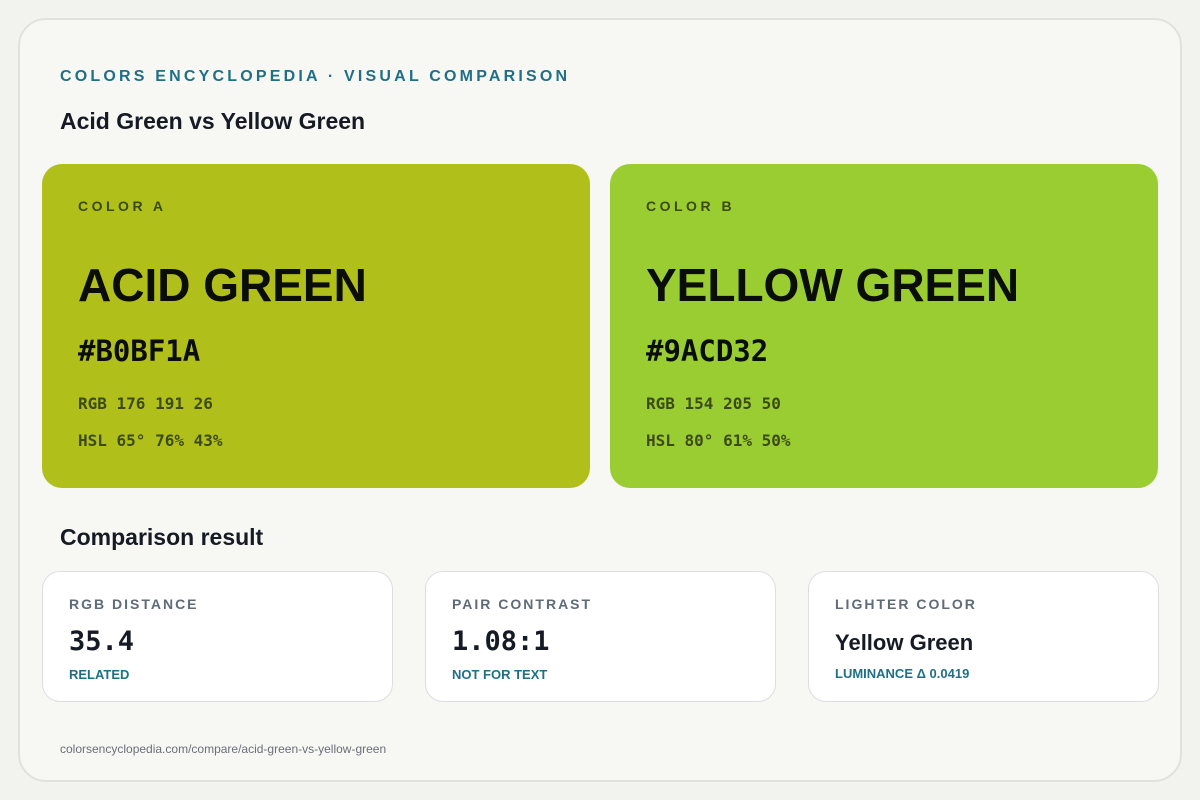 The width and height of the screenshot is (1200, 800). I want to click on color-b-hsl: HSL 80° 61% 50%, so click(718, 440).